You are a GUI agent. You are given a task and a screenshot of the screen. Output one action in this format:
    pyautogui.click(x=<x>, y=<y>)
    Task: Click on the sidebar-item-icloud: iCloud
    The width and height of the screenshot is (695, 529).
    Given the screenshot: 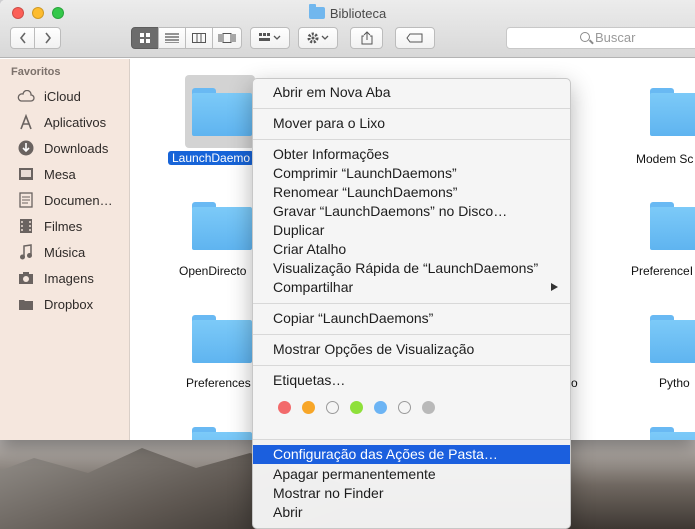 What is the action you would take?
    pyautogui.click(x=49, y=96)
    